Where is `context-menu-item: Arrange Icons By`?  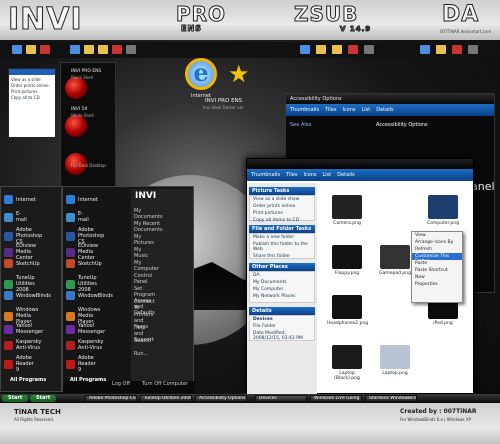
context-menu-item: Arrange Icons By is located at coordinates (437, 242).